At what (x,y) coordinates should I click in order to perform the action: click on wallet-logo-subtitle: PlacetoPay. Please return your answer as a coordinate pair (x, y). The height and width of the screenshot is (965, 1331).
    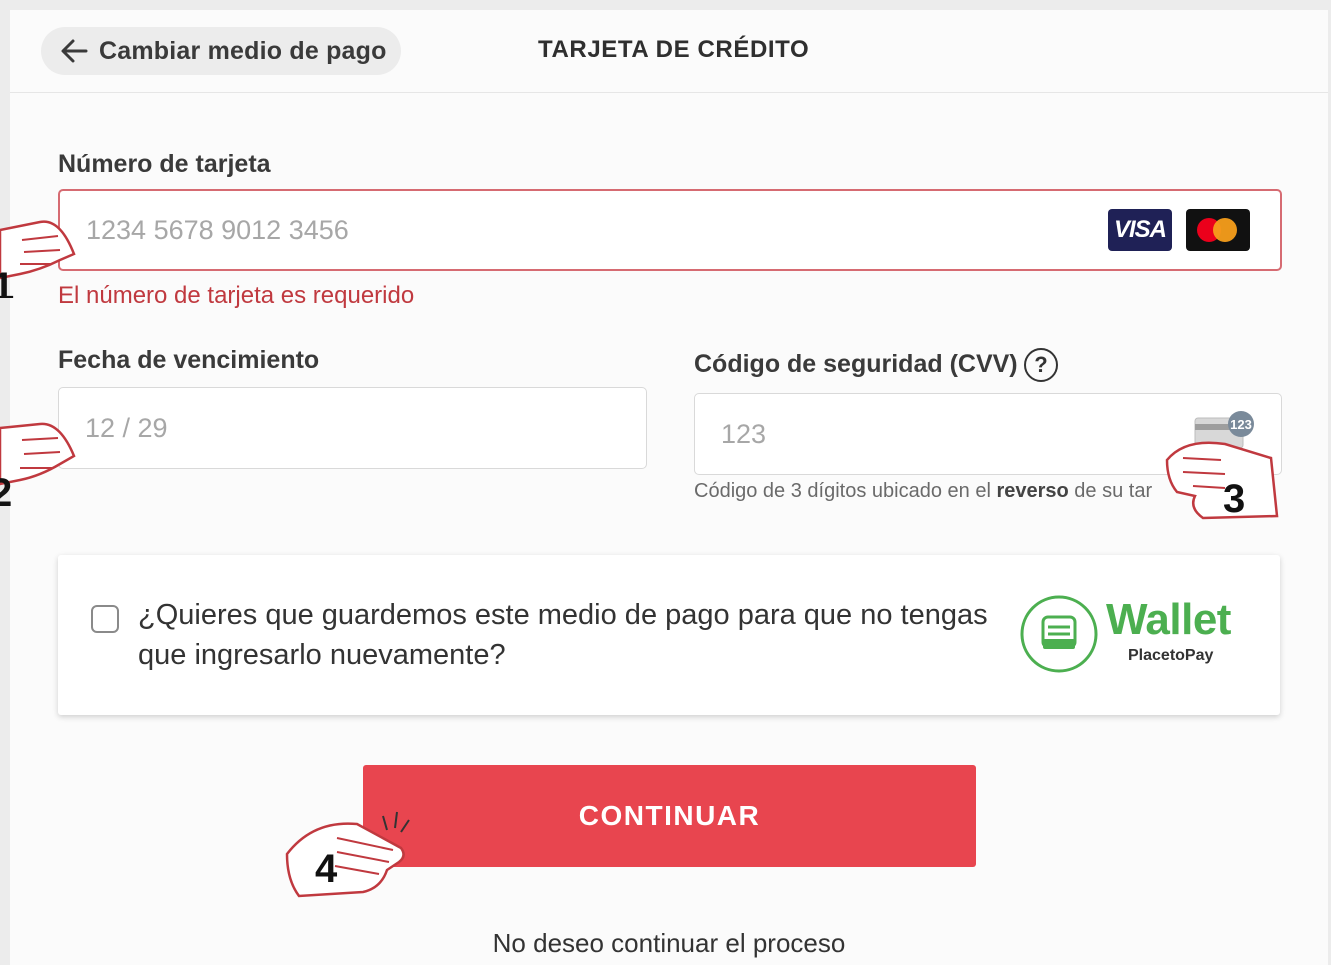
    Looking at the image, I should click on (1171, 655).